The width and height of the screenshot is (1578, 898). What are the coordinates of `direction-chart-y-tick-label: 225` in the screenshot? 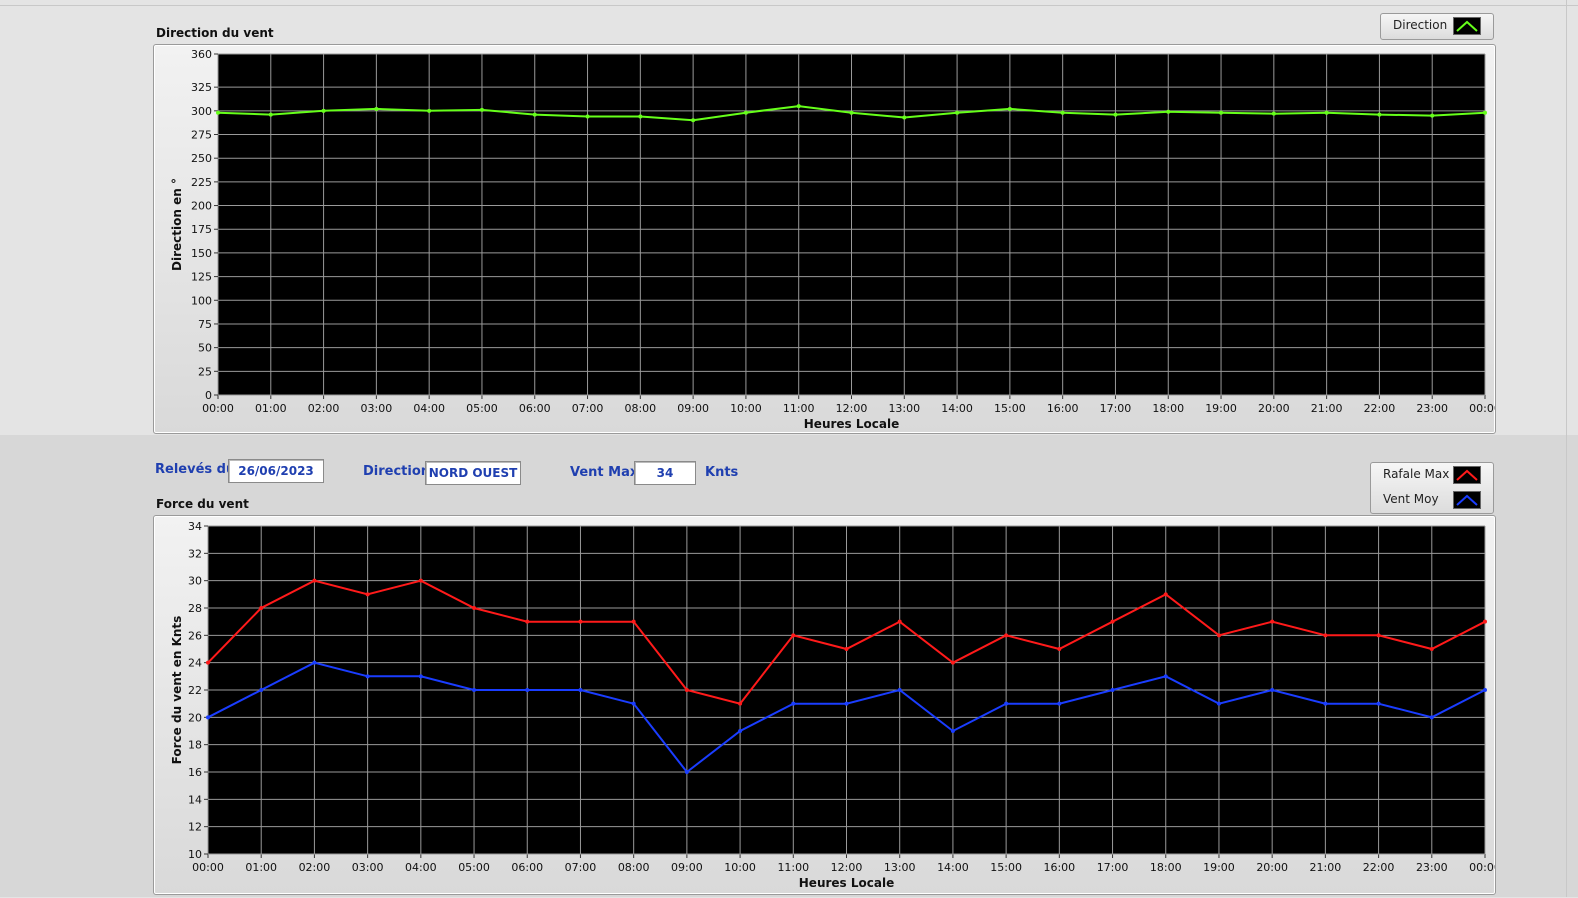 It's located at (201, 182).